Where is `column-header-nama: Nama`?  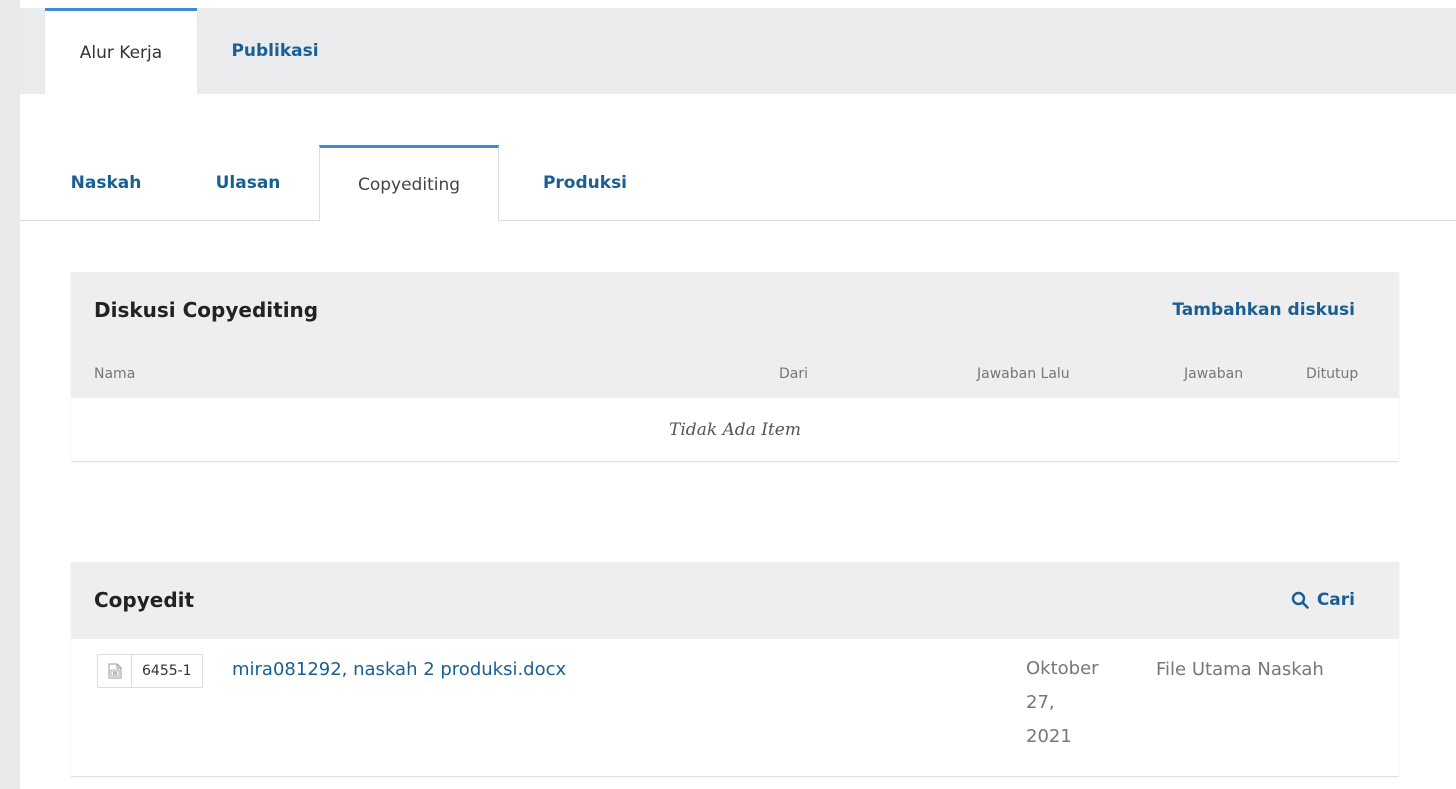 column-header-nama: Nama is located at coordinates (114, 374).